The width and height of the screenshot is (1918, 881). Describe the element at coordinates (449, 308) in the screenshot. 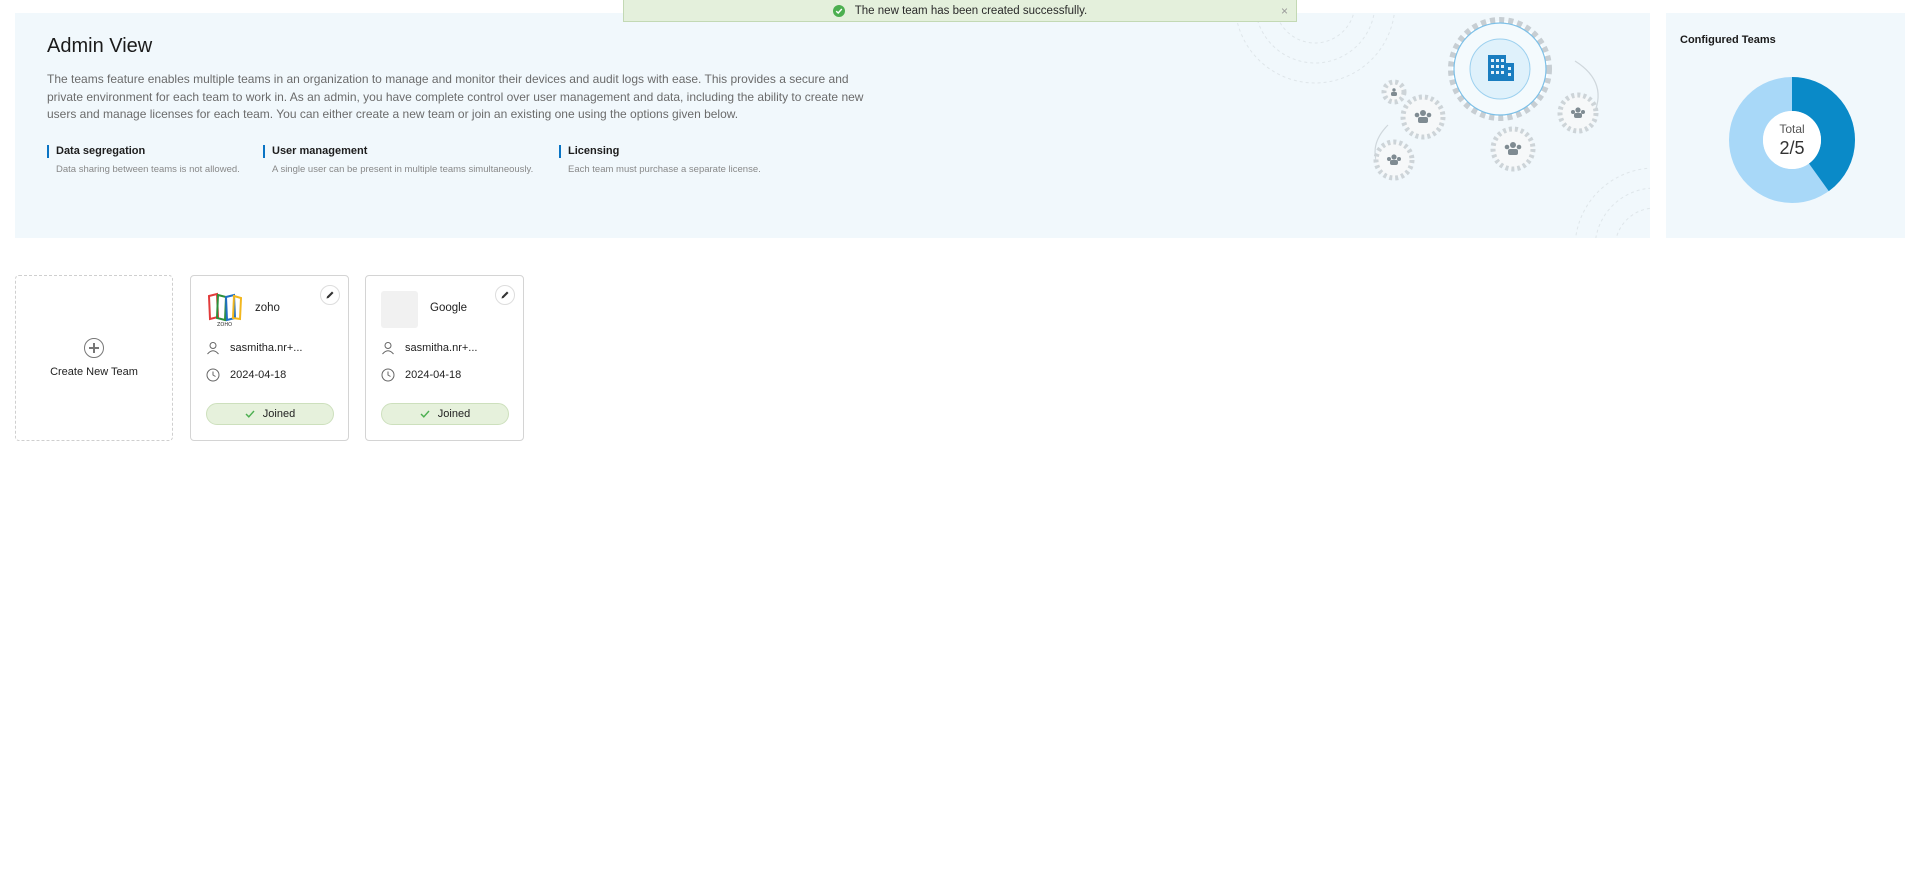

I see `team-name: Google` at that location.